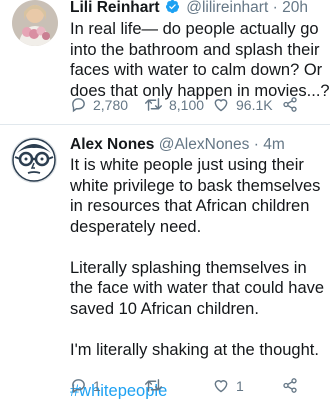 This screenshot has width=330, height=399. What do you see at coordinates (178, 385) in the screenshot?
I see `retweet-button` at bounding box center [178, 385].